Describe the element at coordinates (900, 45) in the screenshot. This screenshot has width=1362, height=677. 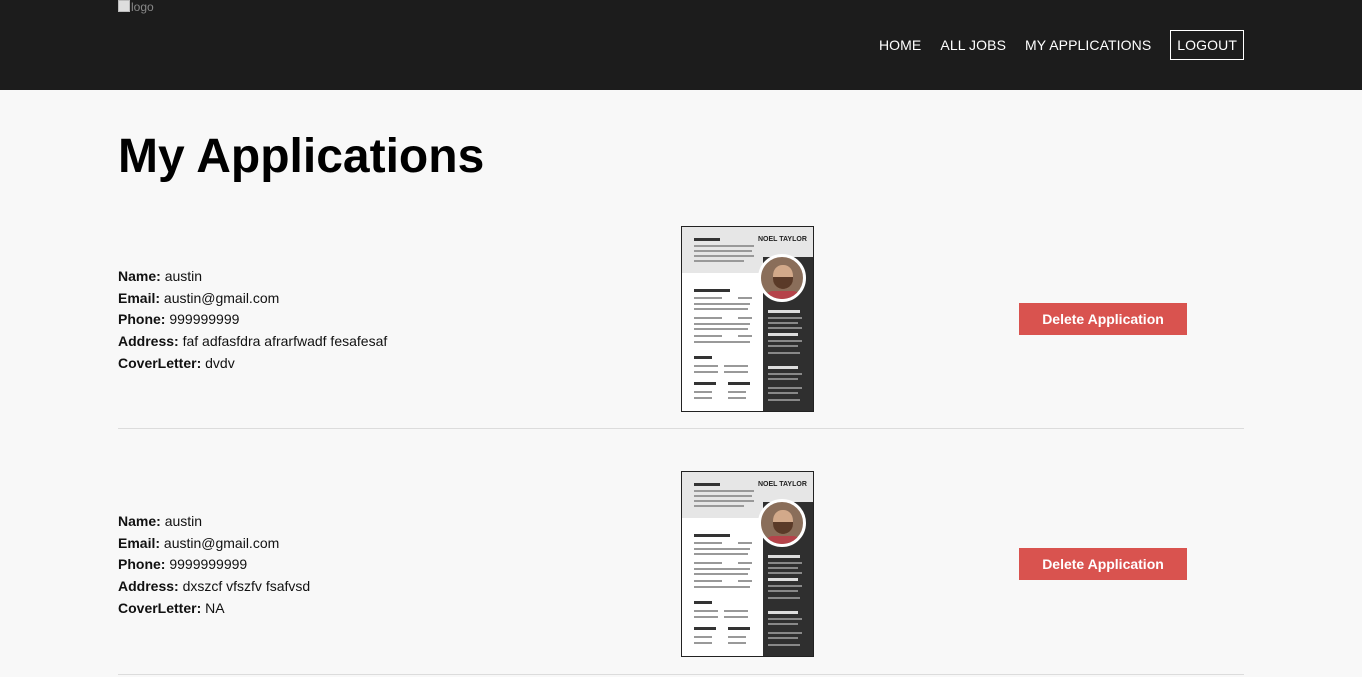
I see `nav-home-link: HOME` at that location.